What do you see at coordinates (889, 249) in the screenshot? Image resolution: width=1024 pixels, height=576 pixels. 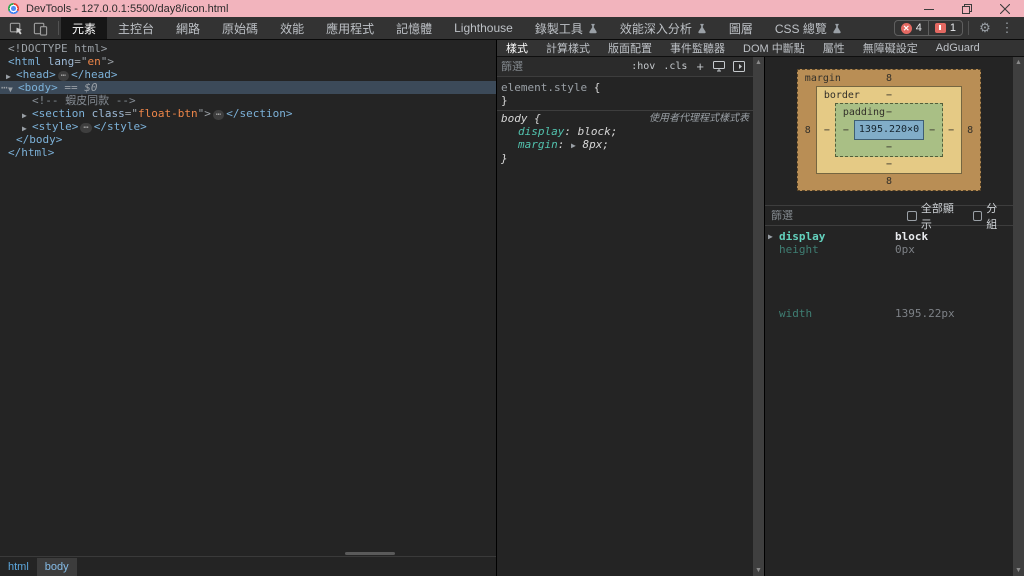 I see `computed-property-row: height 0px` at bounding box center [889, 249].